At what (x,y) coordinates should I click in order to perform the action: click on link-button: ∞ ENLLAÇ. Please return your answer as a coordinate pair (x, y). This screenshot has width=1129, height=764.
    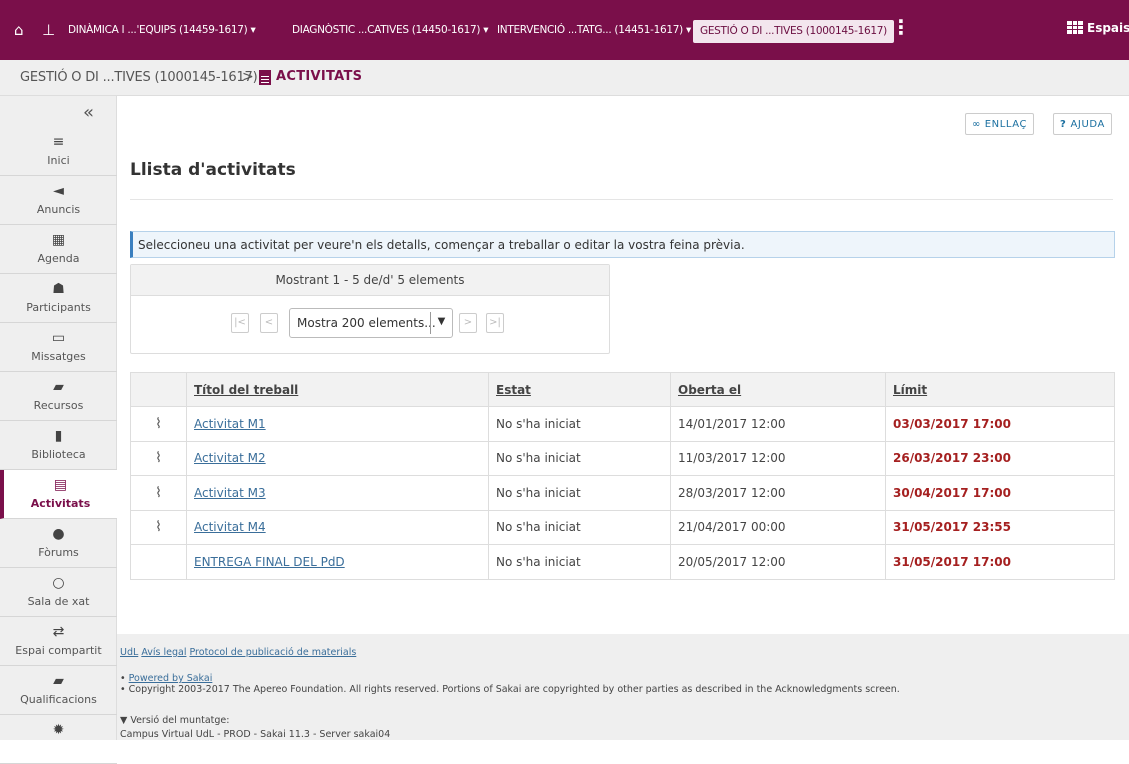
    Looking at the image, I should click on (1000, 124).